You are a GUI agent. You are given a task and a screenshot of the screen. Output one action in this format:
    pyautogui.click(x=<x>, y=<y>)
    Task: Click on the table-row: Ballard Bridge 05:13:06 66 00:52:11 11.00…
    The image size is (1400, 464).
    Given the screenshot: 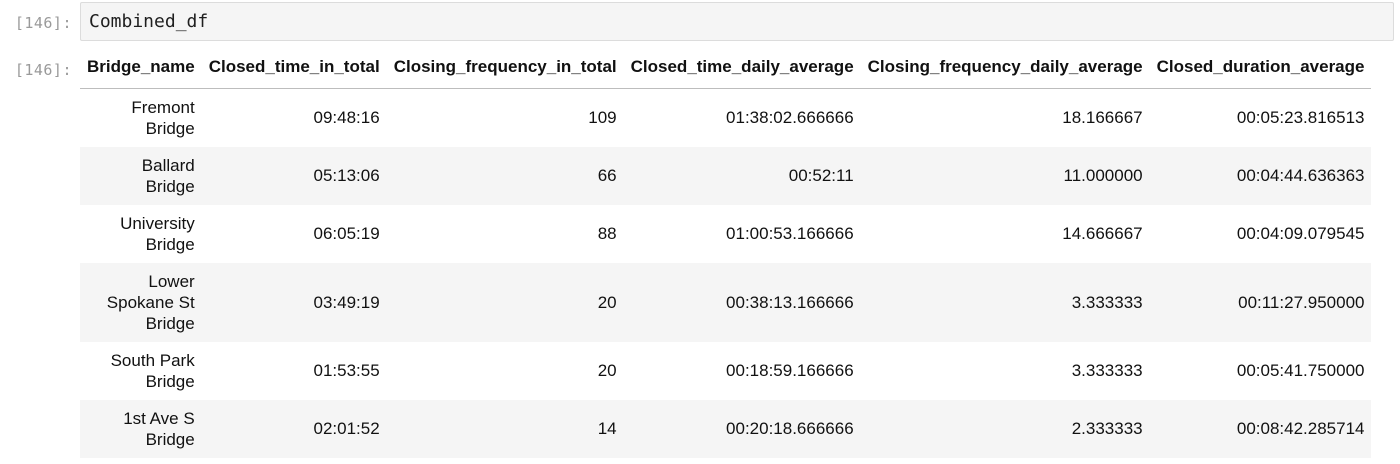 What is the action you would take?
    pyautogui.click(x=726, y=175)
    